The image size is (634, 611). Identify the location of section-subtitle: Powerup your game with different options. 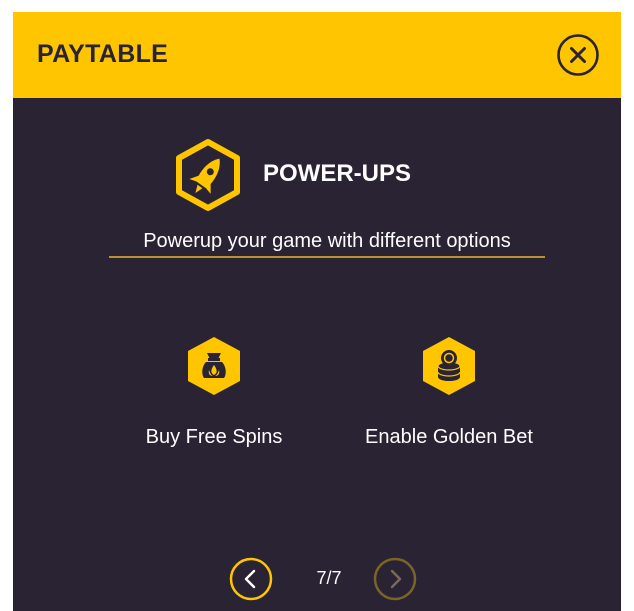
(327, 241).